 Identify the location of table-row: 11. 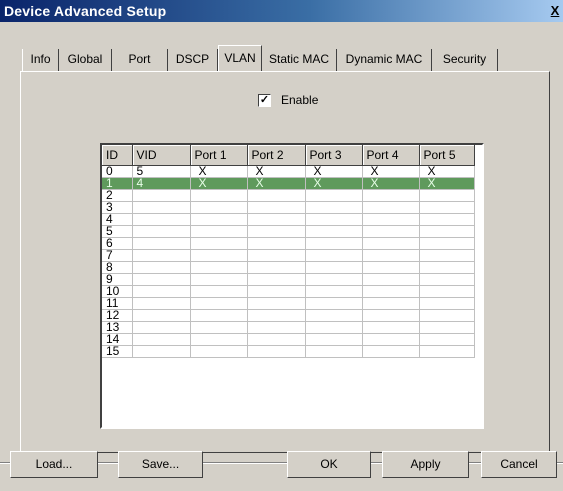
(288, 303).